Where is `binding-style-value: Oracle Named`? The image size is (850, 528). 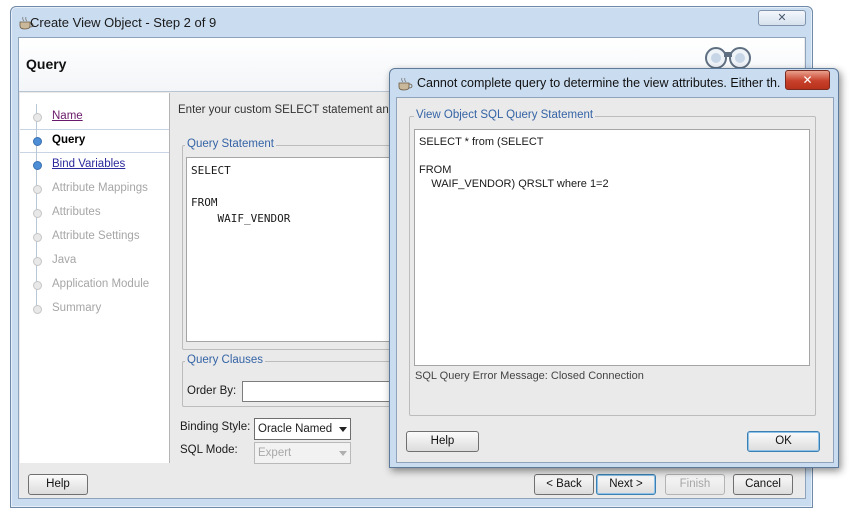
binding-style-value: Oracle Named is located at coordinates (295, 429).